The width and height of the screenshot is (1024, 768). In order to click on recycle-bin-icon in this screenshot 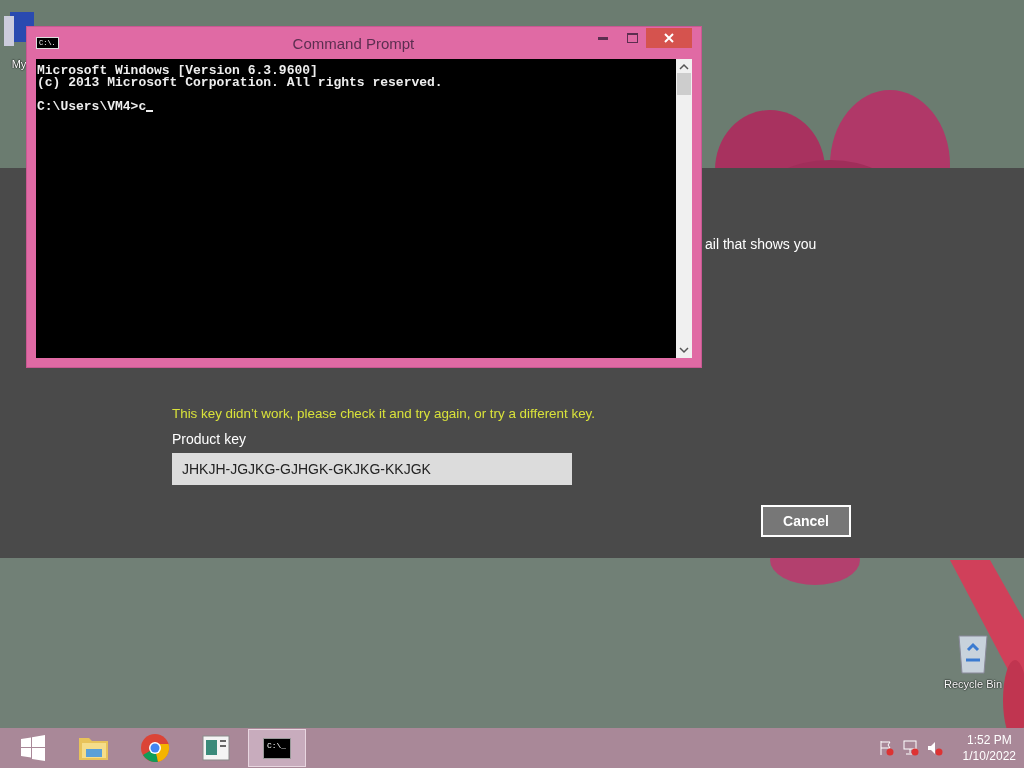, I will do `click(973, 653)`.